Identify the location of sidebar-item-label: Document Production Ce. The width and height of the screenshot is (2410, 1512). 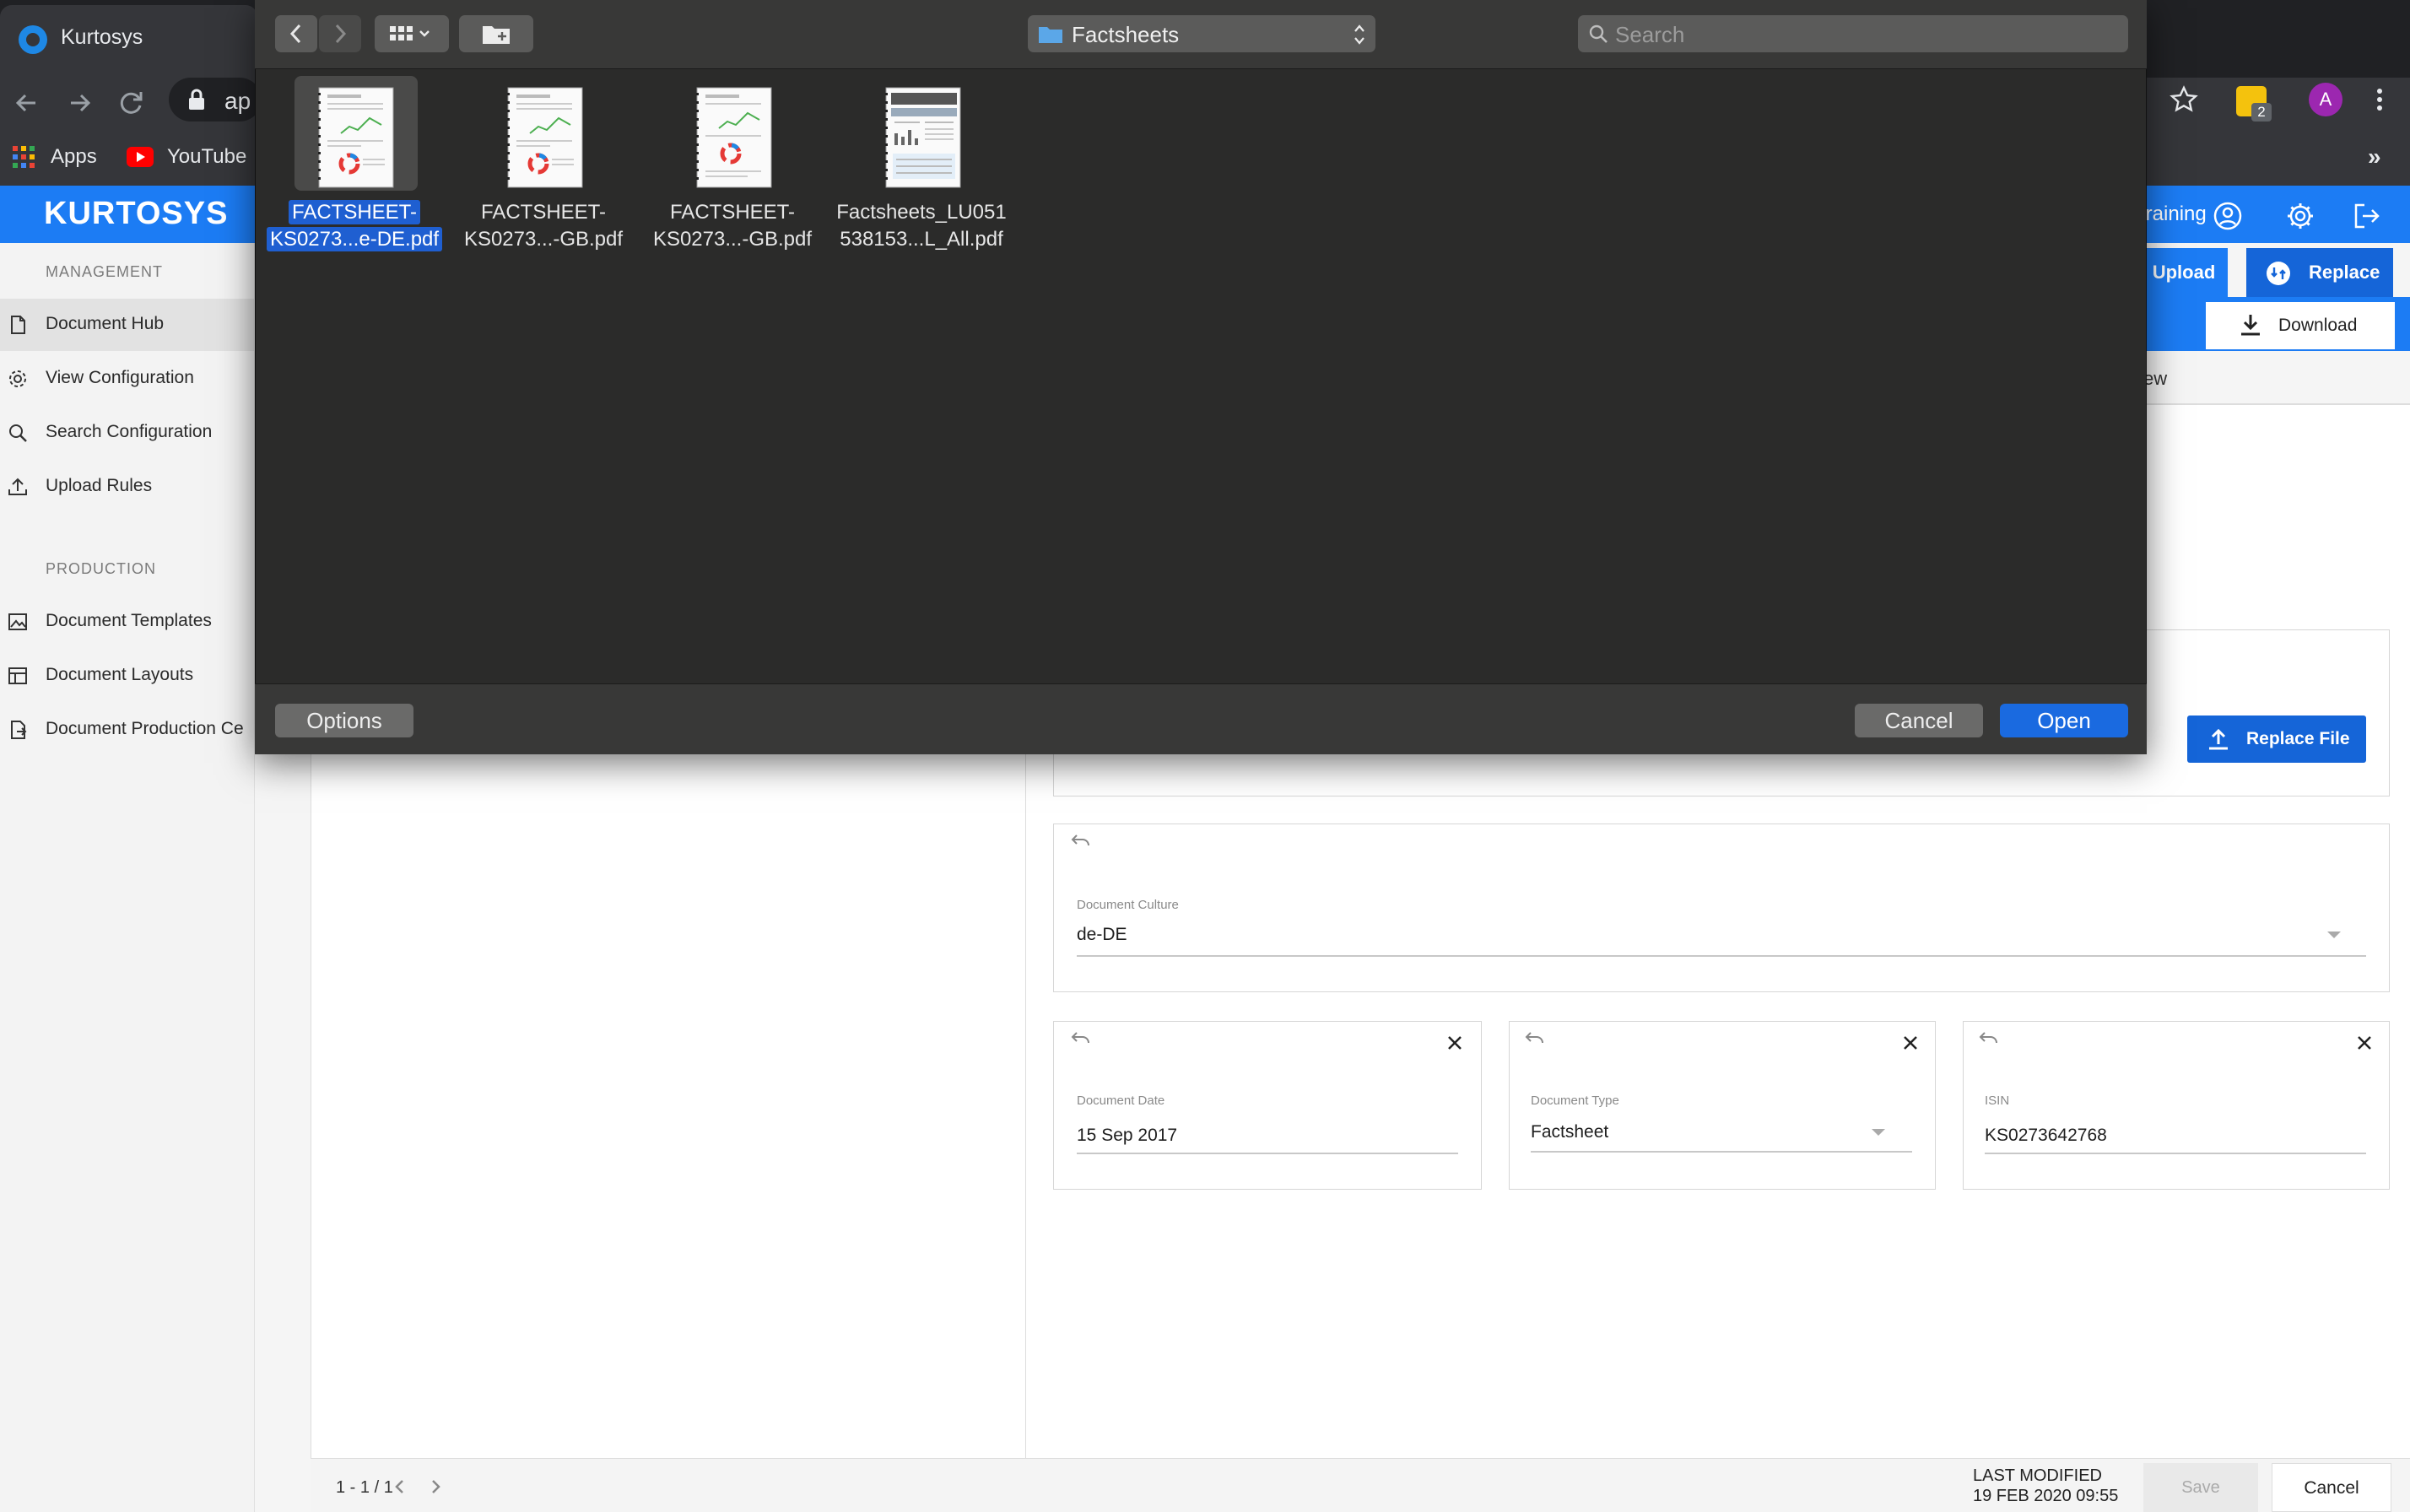
(145, 728).